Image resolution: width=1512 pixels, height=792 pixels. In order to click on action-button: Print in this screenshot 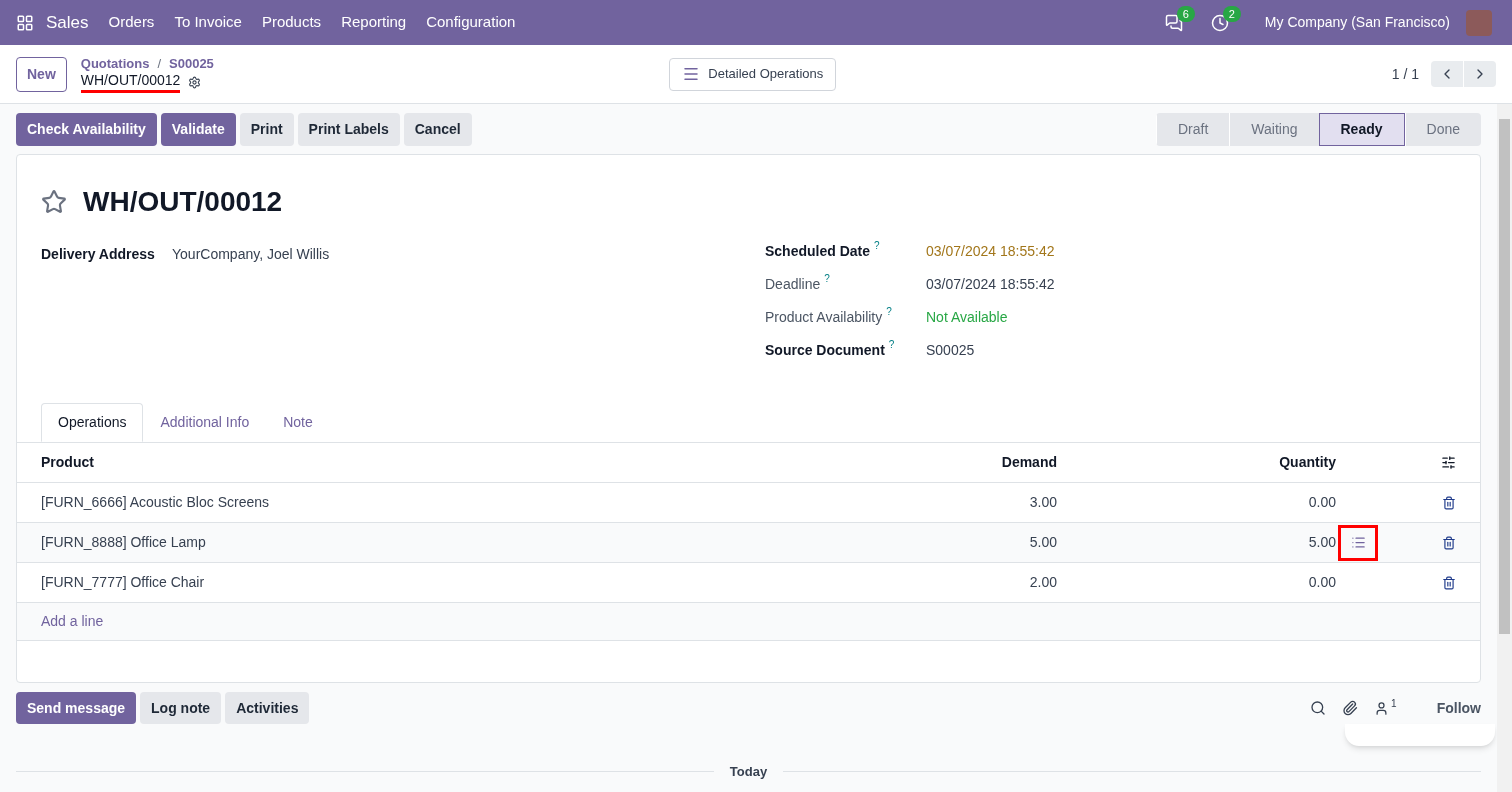, I will do `click(266, 129)`.